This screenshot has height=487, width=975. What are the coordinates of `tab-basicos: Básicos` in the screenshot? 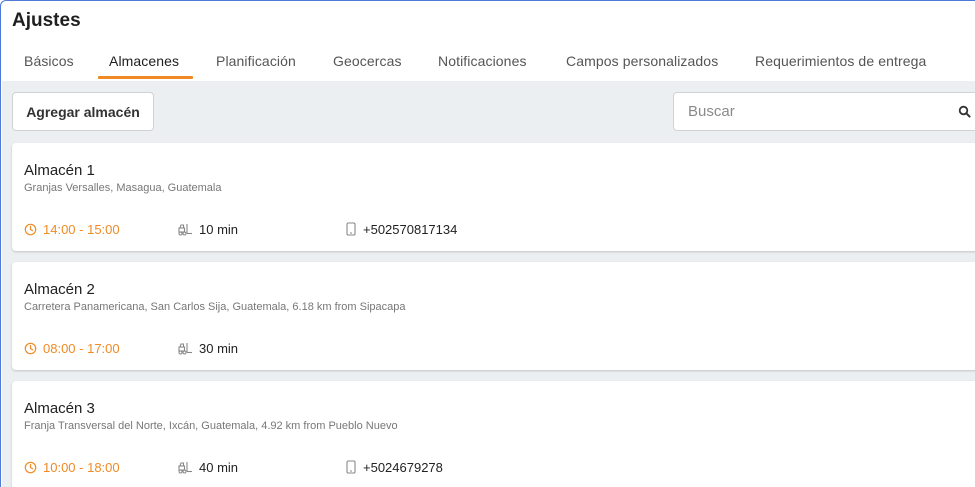 It's located at (49, 61).